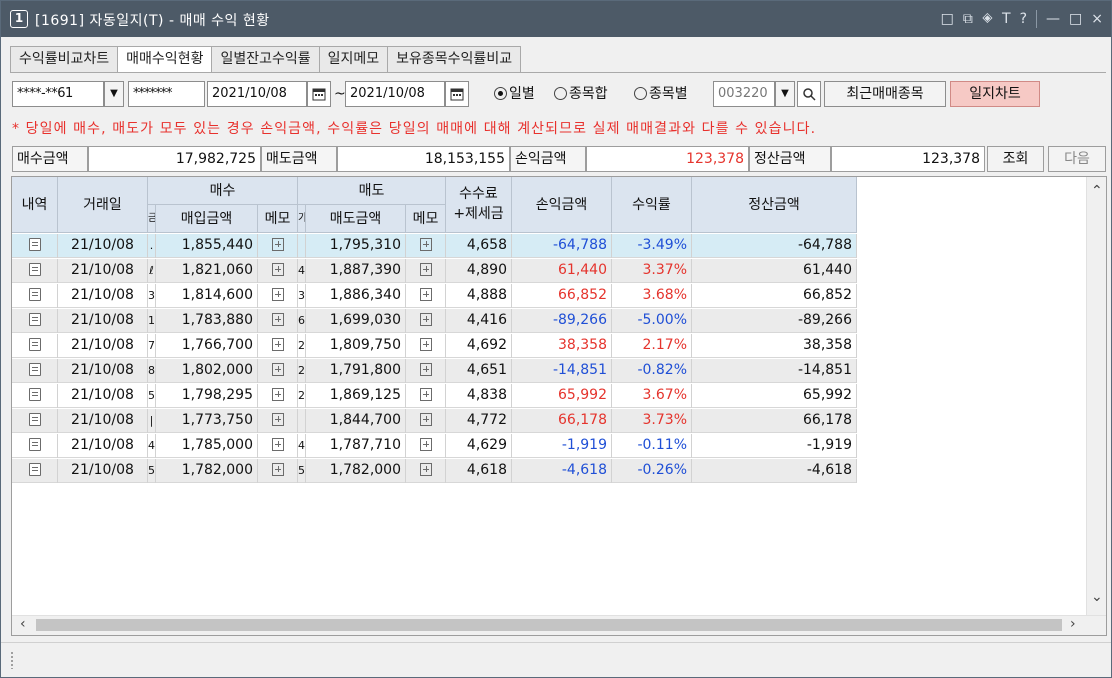  What do you see at coordinates (12, 660) in the screenshot?
I see `resize-grip-icon` at bounding box center [12, 660].